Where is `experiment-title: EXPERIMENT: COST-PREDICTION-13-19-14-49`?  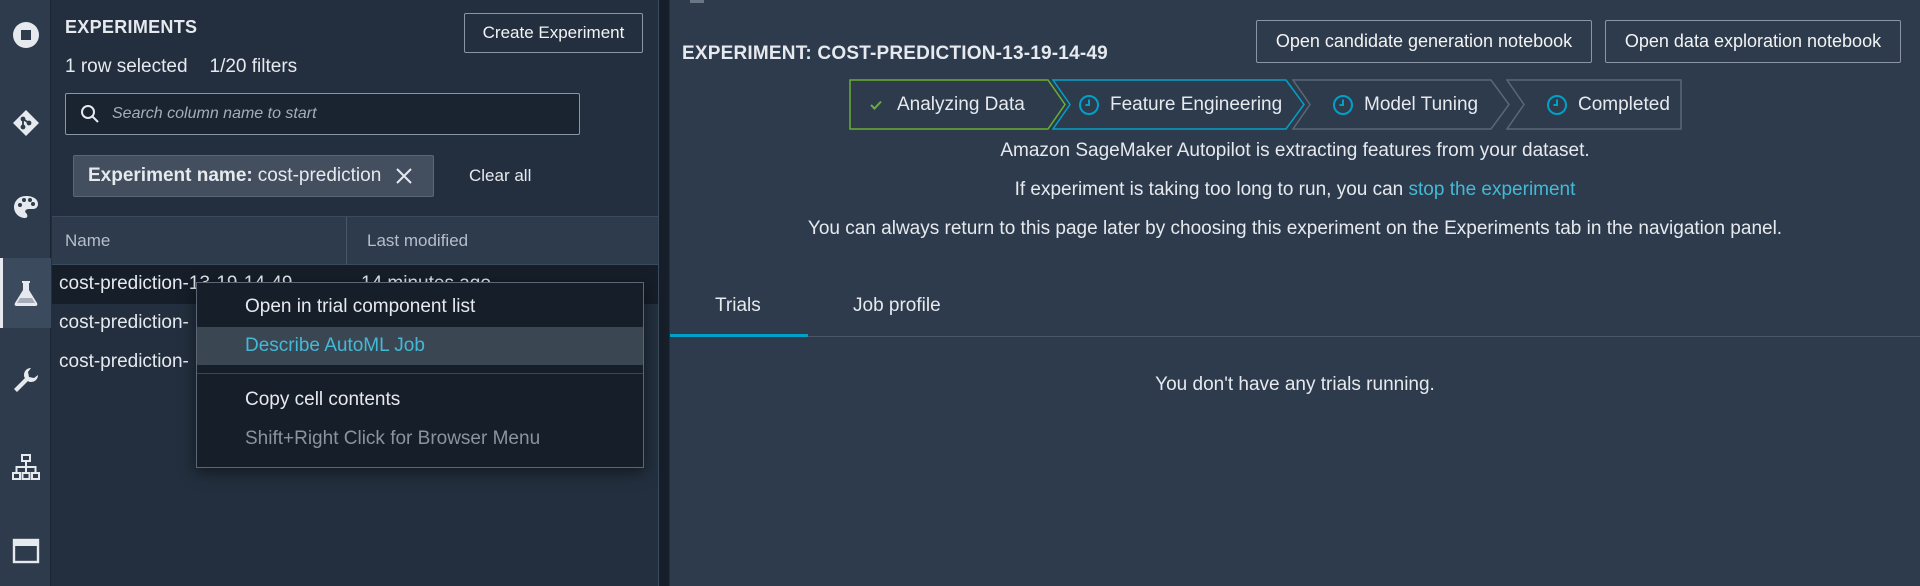 experiment-title: EXPERIMENT: COST-PREDICTION-13-19-14-49 is located at coordinates (895, 53).